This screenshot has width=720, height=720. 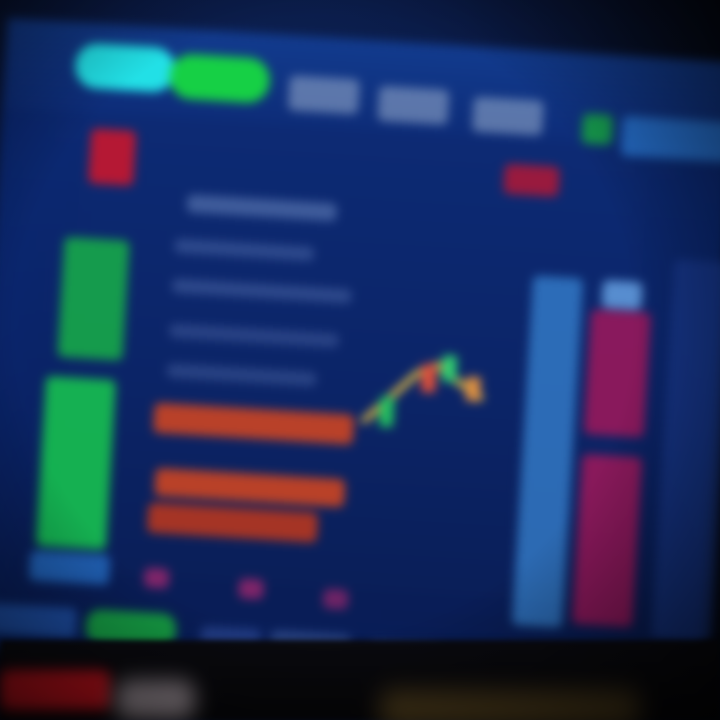 What do you see at coordinates (547, 451) in the screenshot?
I see `right-column-light-blue` at bounding box center [547, 451].